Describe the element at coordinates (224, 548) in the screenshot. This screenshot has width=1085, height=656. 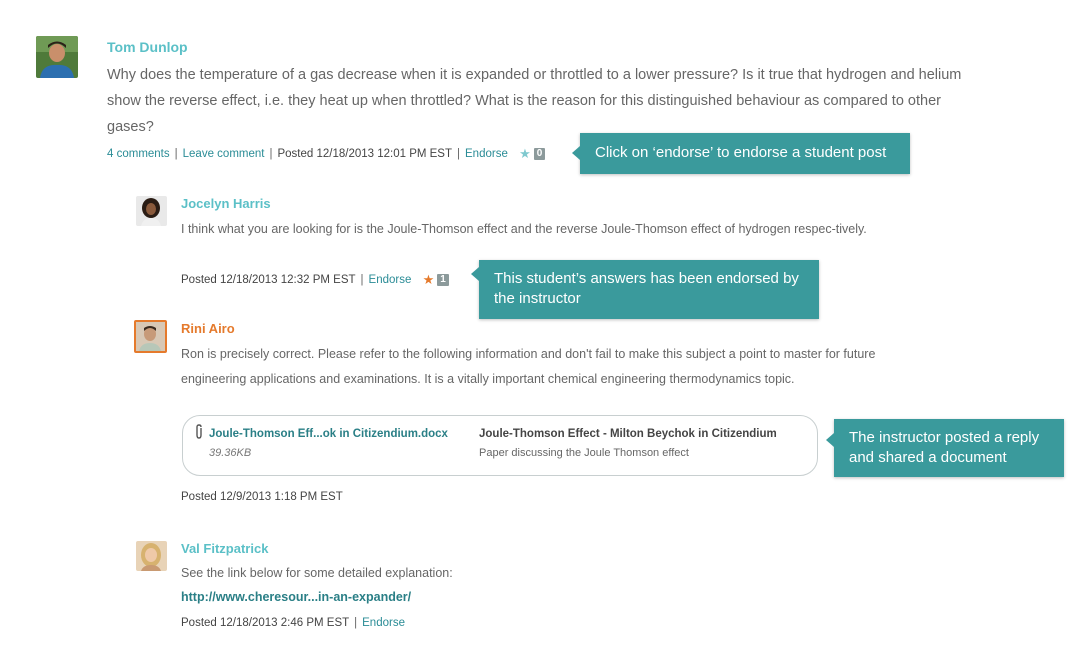
I see `reply-author-name: Val Fitzpatrick` at that location.